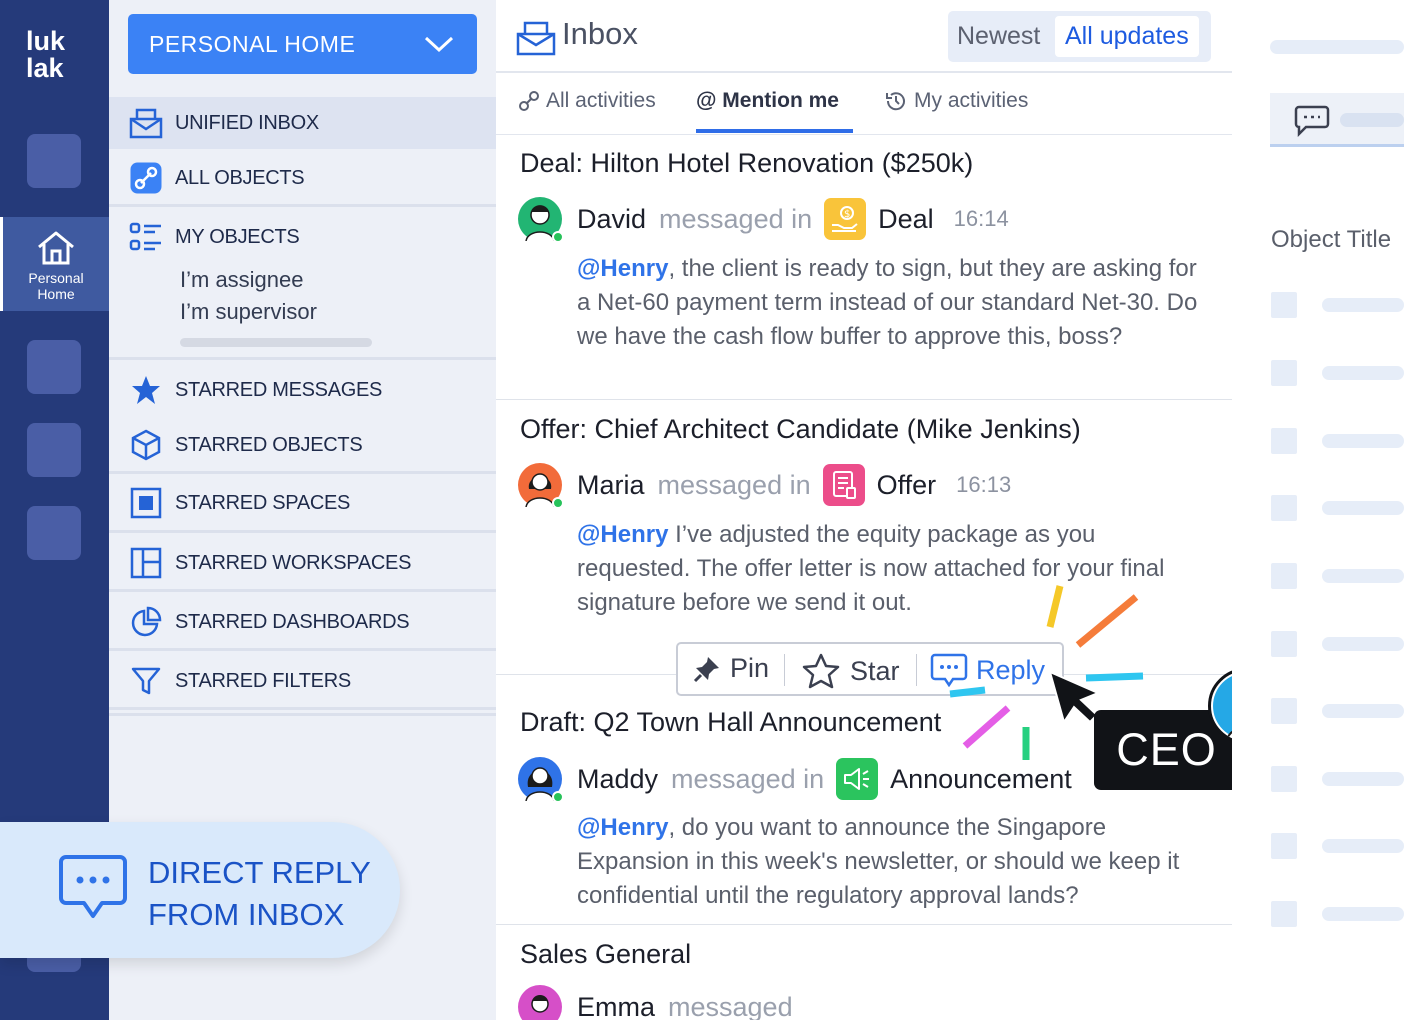 The image size is (1404, 1020). I want to click on nav-item-starred-workspaces: STARRED WORKSPACES, so click(302, 563).